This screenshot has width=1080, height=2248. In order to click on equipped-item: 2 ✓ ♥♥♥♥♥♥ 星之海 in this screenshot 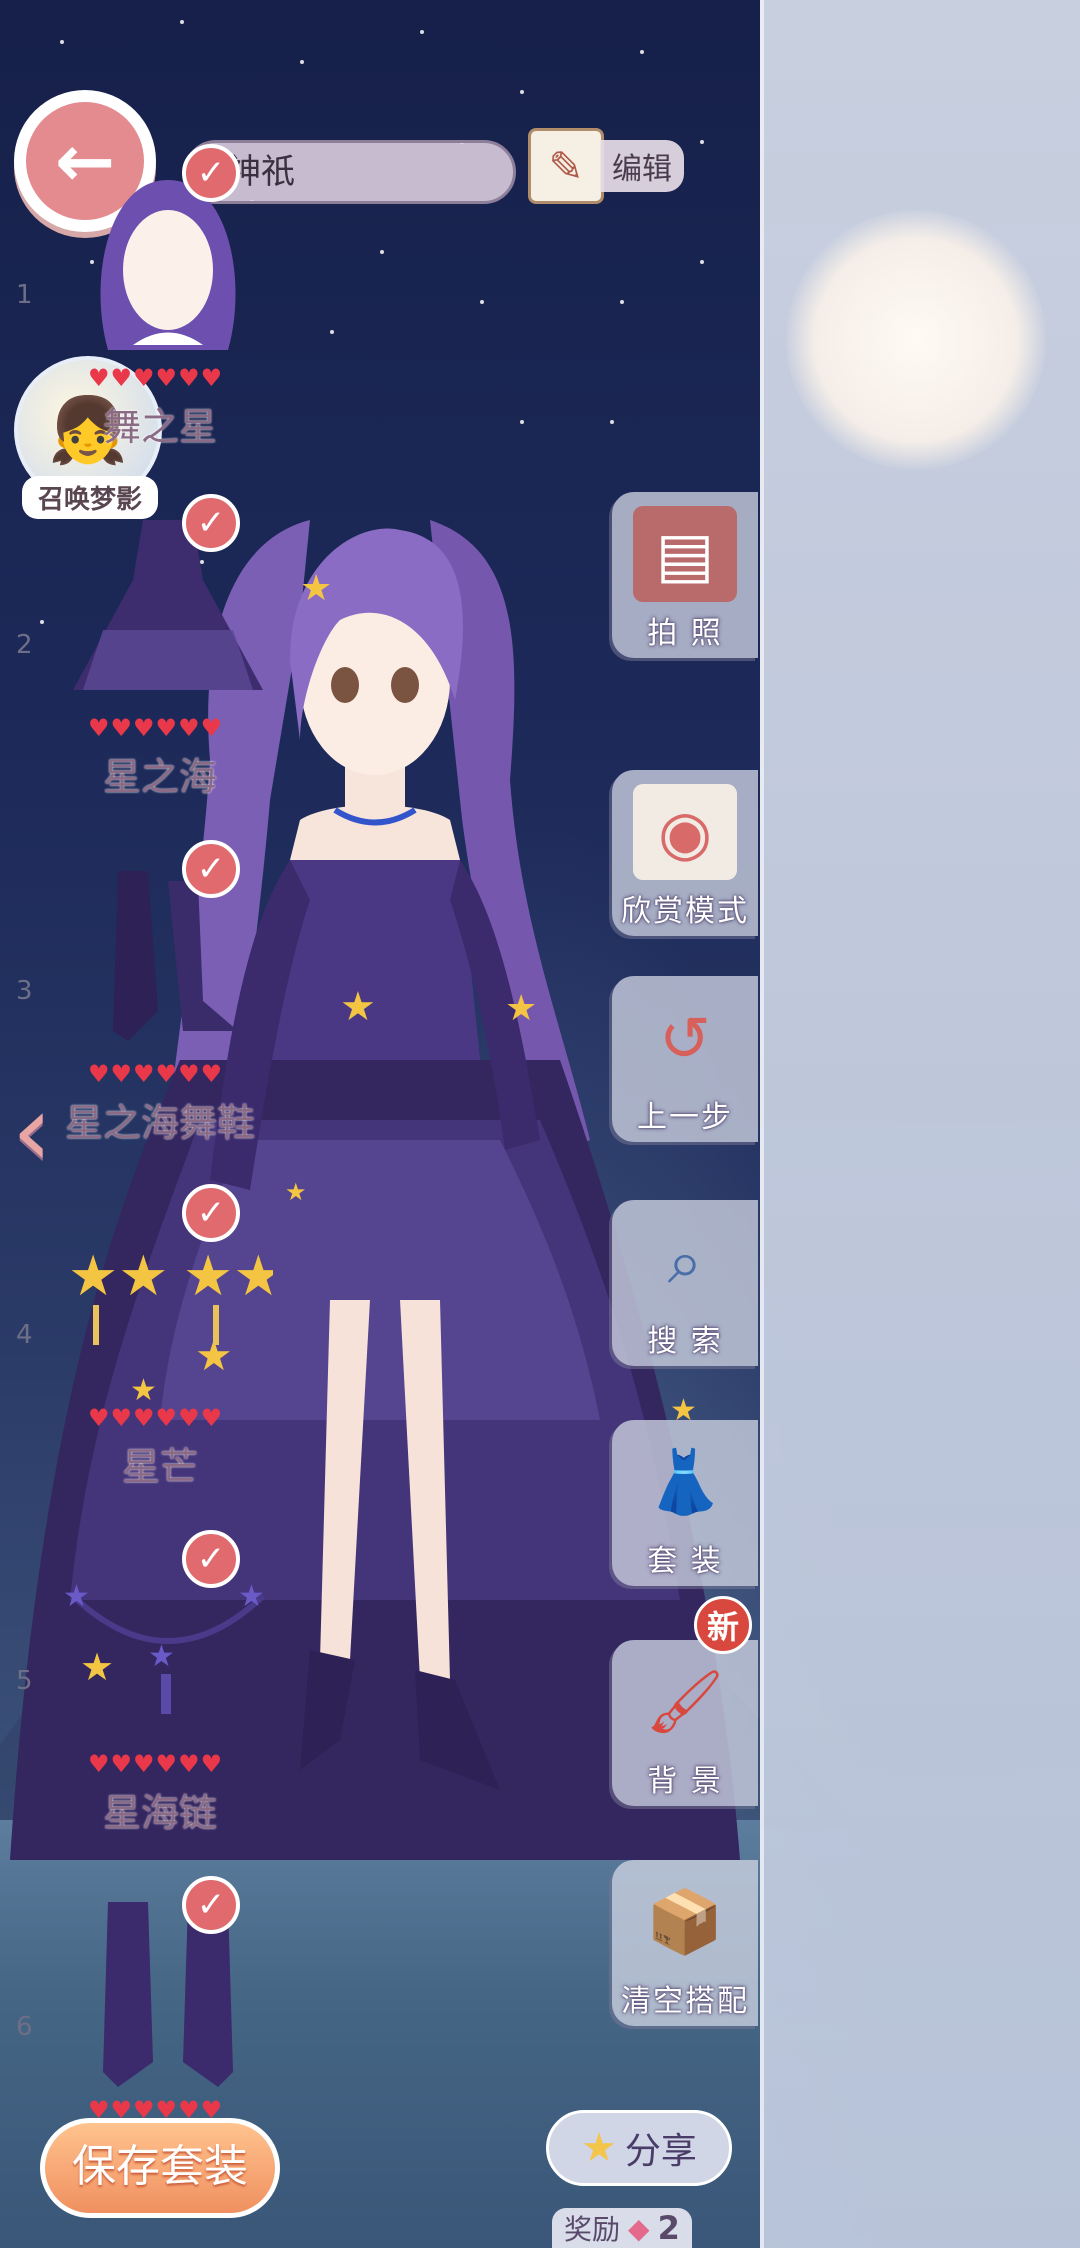, I will do `click(160, 660)`.